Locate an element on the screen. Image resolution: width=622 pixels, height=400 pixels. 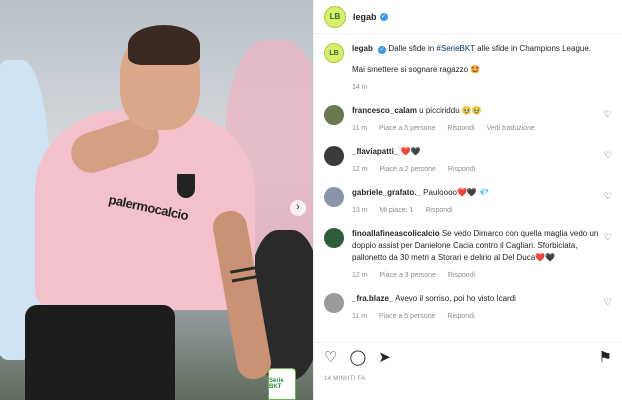
league-badge: Serie BKT is located at coordinates (282, 384).